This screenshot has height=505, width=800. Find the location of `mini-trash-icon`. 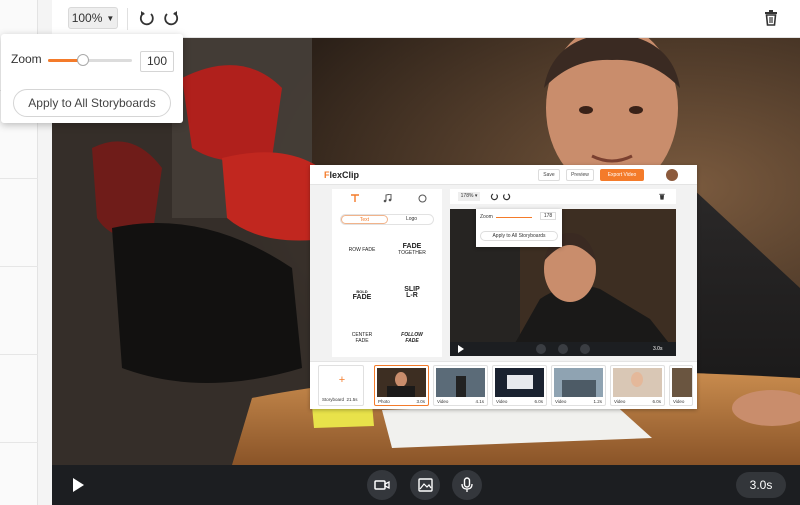

mini-trash-icon is located at coordinates (662, 196).